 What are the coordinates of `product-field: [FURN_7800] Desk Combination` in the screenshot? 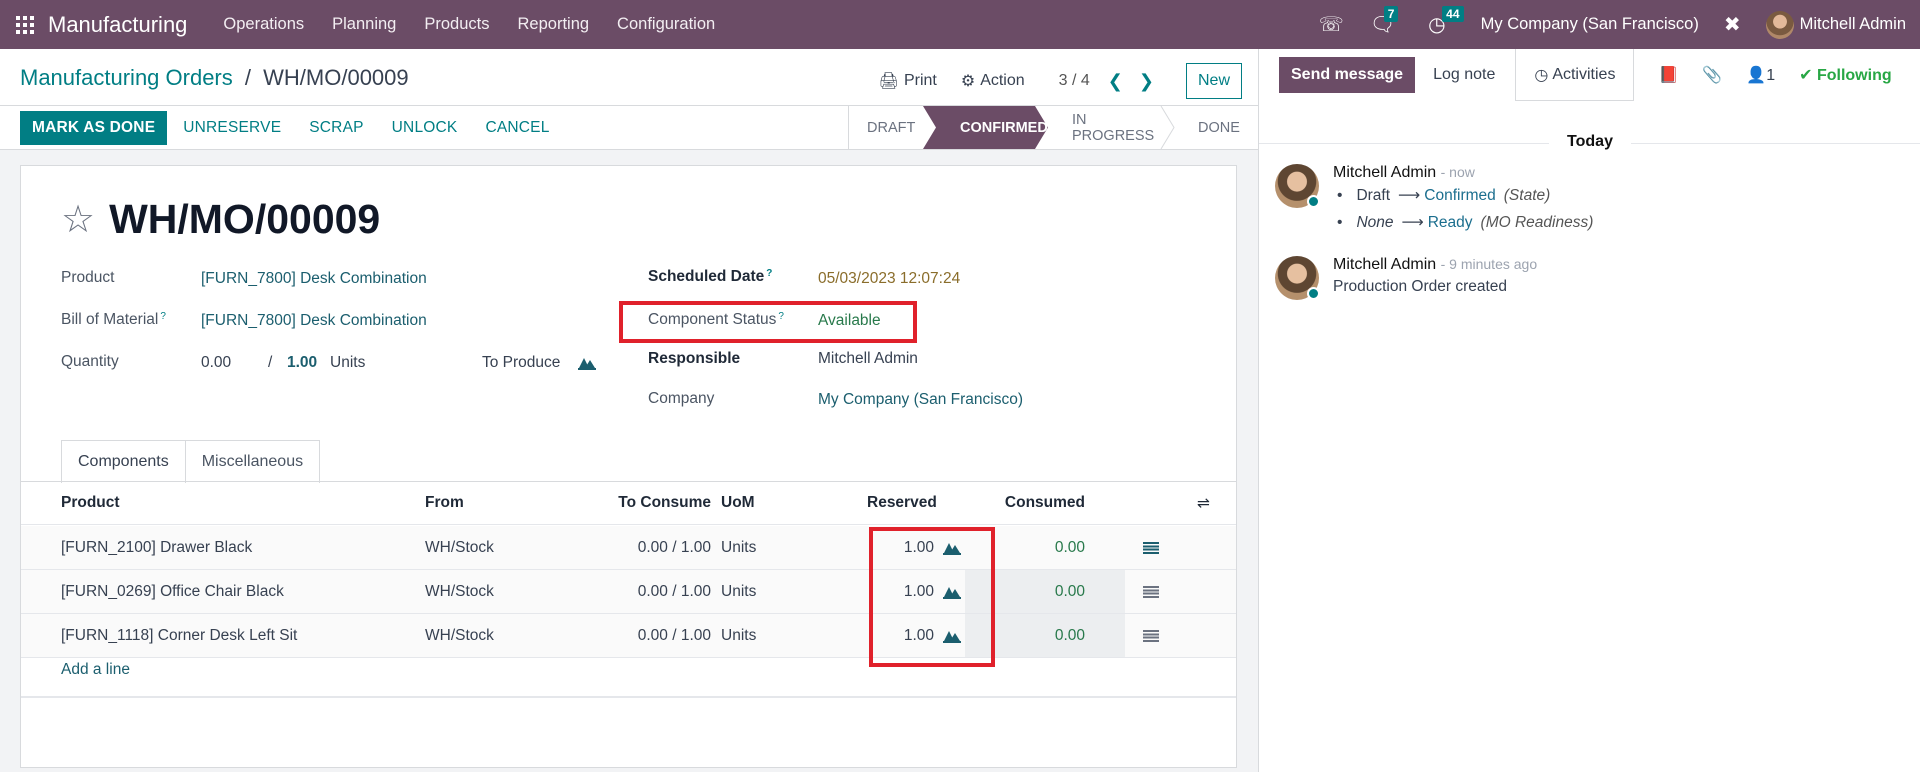 It's located at (314, 279).